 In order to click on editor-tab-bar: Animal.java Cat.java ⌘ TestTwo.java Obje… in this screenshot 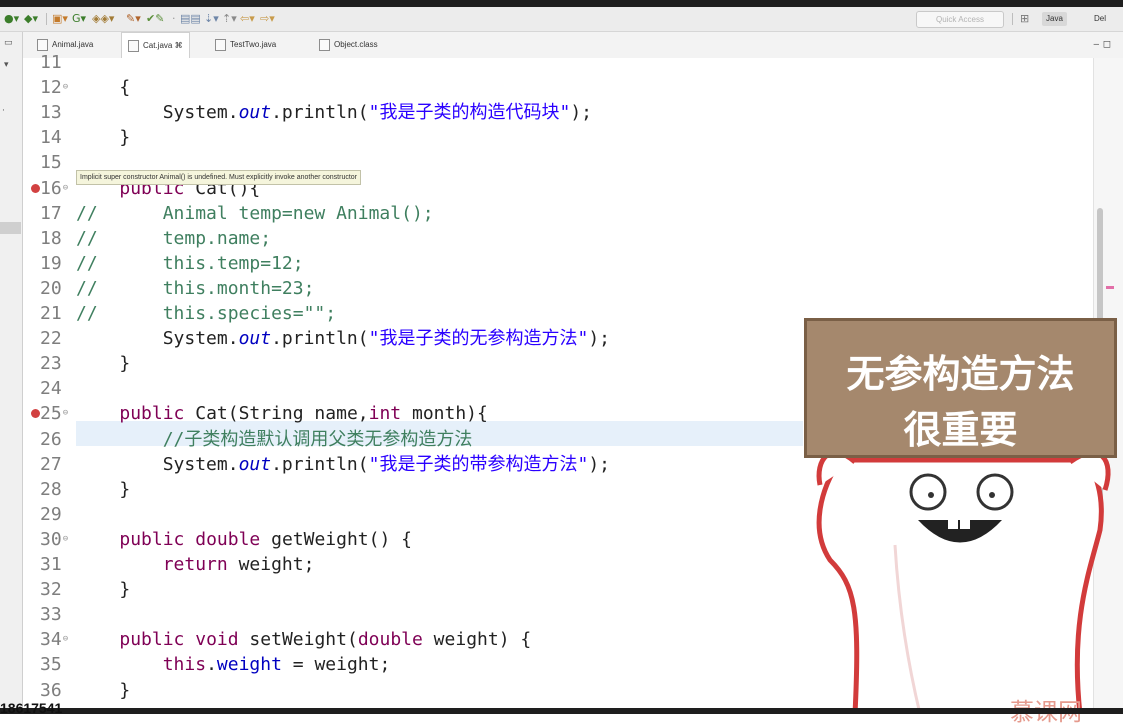, I will do `click(573, 45)`.